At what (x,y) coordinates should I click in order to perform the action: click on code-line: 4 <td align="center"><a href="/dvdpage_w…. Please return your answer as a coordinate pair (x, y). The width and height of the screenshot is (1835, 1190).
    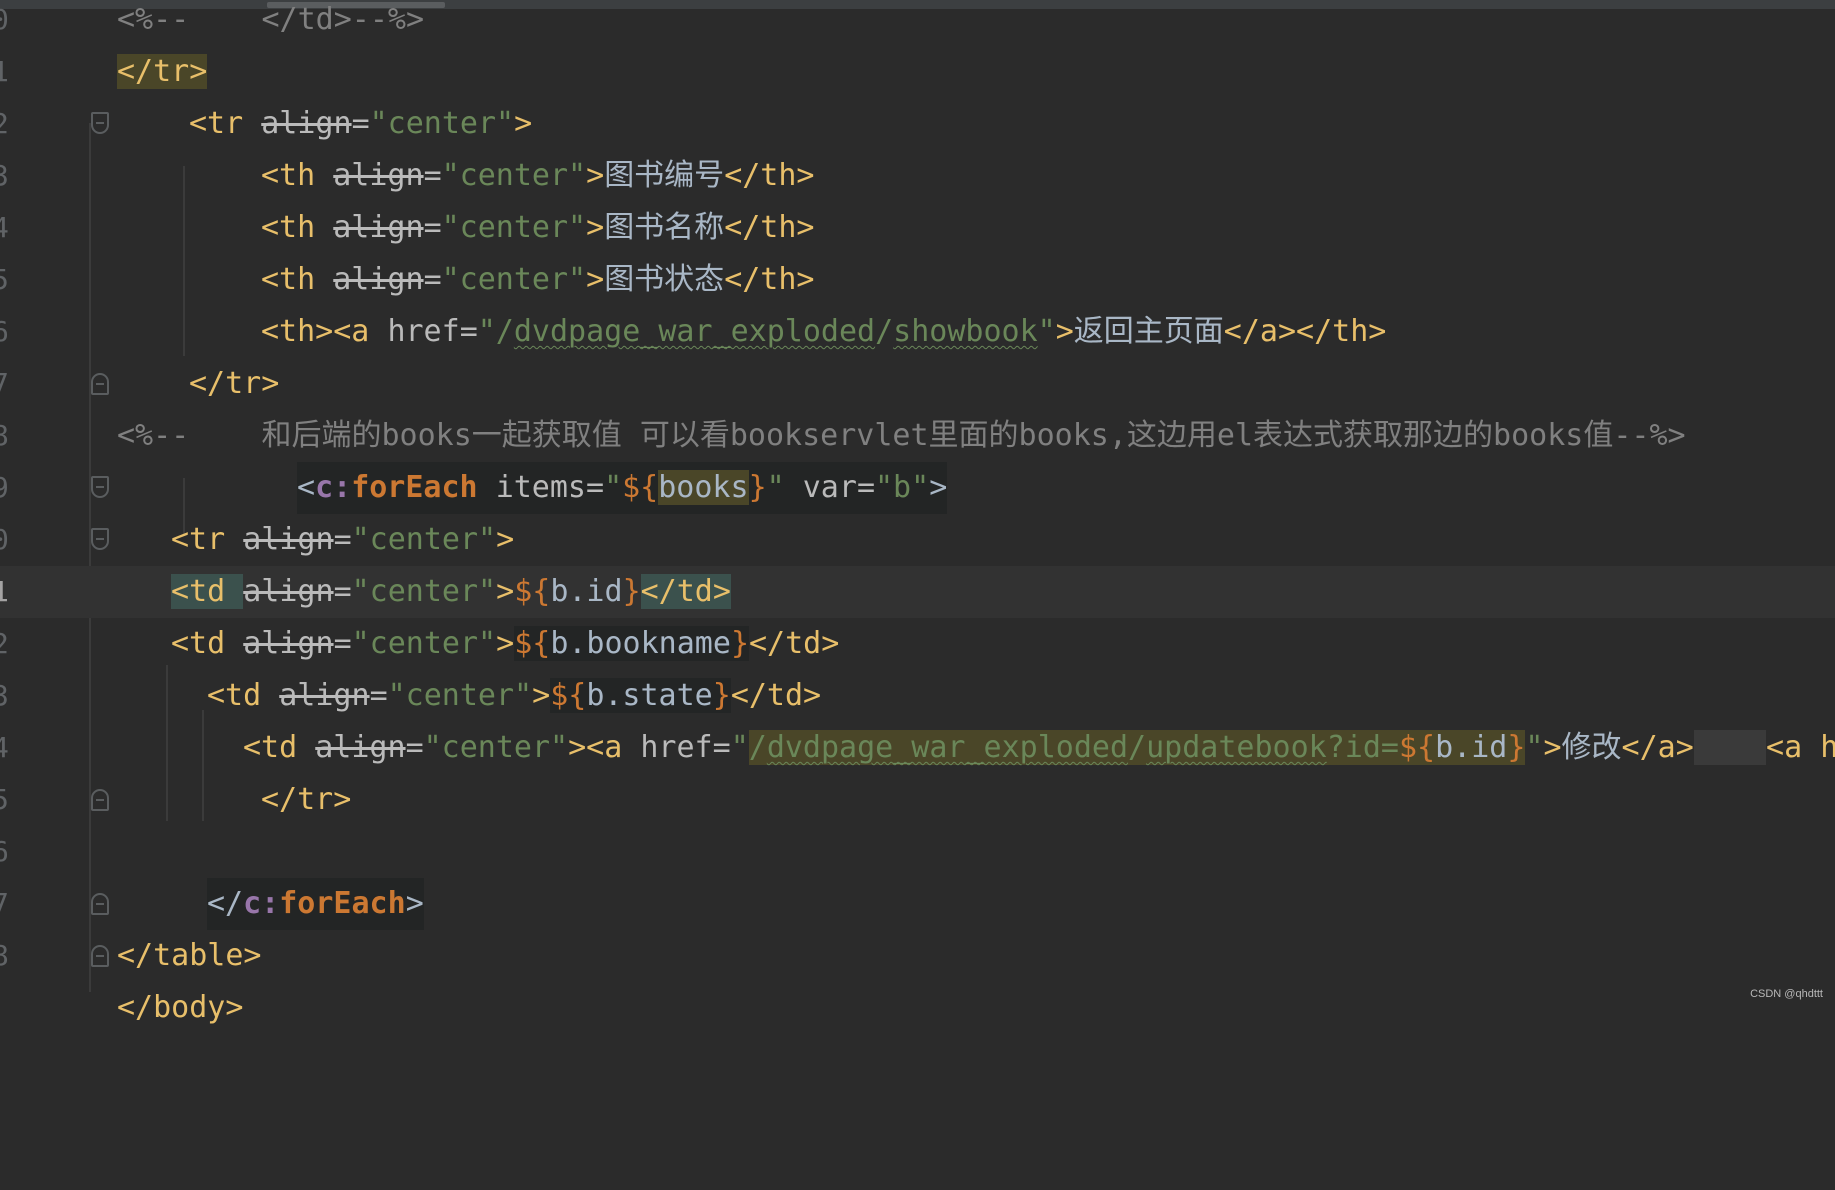
    Looking at the image, I should click on (917, 748).